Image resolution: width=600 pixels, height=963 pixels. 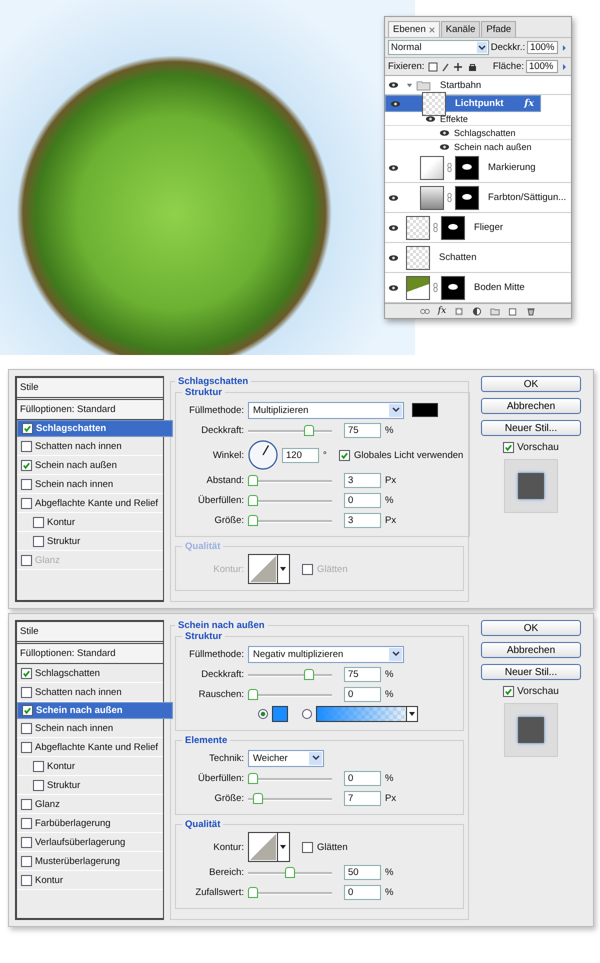 I want to click on dialog-button: OK, so click(x=531, y=384).